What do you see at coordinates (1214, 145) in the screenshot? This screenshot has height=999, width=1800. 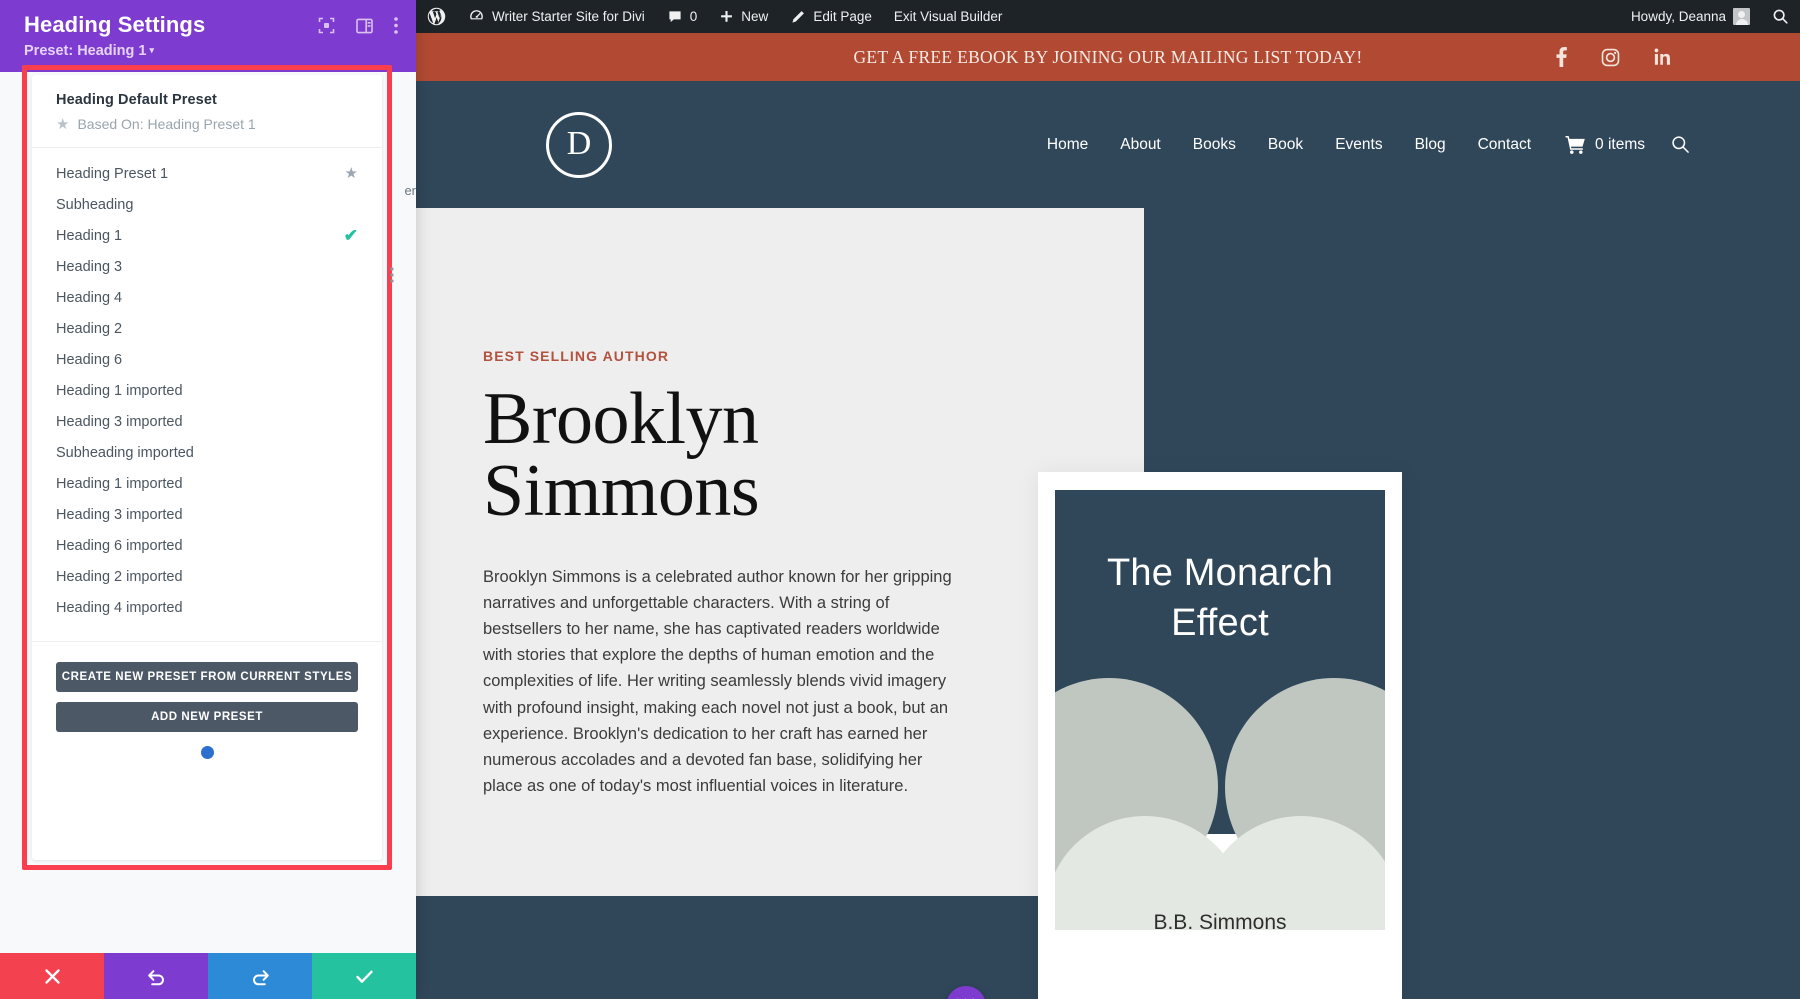 I see `nav-link: Books` at bounding box center [1214, 145].